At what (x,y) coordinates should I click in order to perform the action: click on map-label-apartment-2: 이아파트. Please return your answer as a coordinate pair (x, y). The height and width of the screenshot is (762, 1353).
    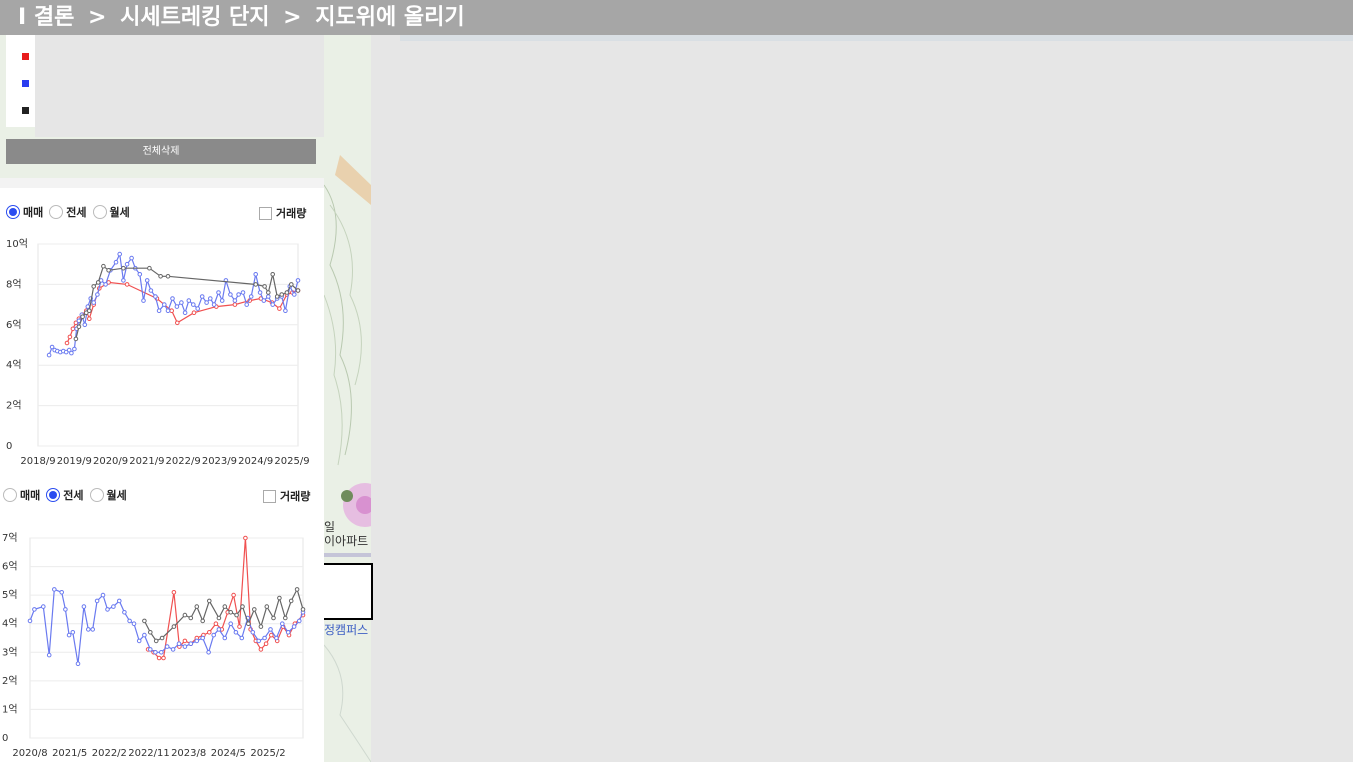
    Looking at the image, I should click on (346, 541).